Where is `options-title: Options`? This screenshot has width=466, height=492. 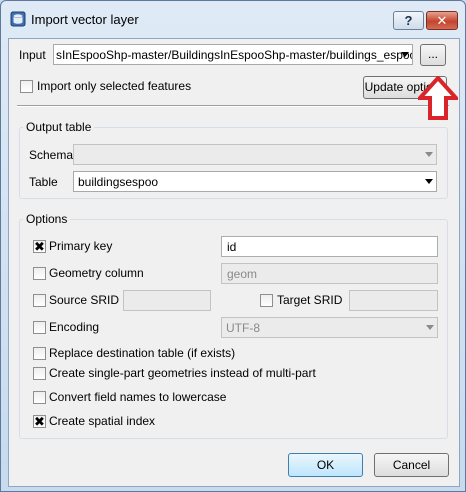 options-title: Options is located at coordinates (47, 219).